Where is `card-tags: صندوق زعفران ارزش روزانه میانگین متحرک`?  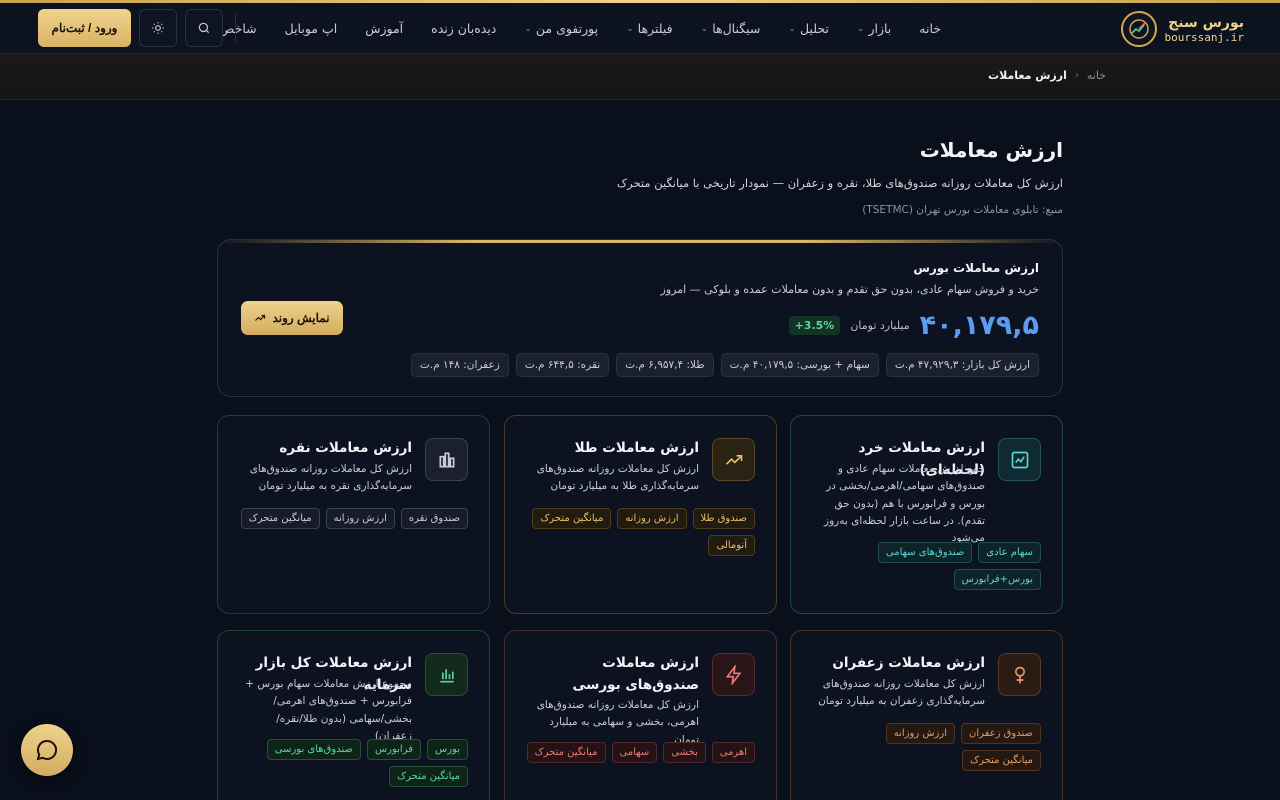 card-tags: صندوق زعفران ارزش روزانه میانگین متحرک is located at coordinates (925, 747).